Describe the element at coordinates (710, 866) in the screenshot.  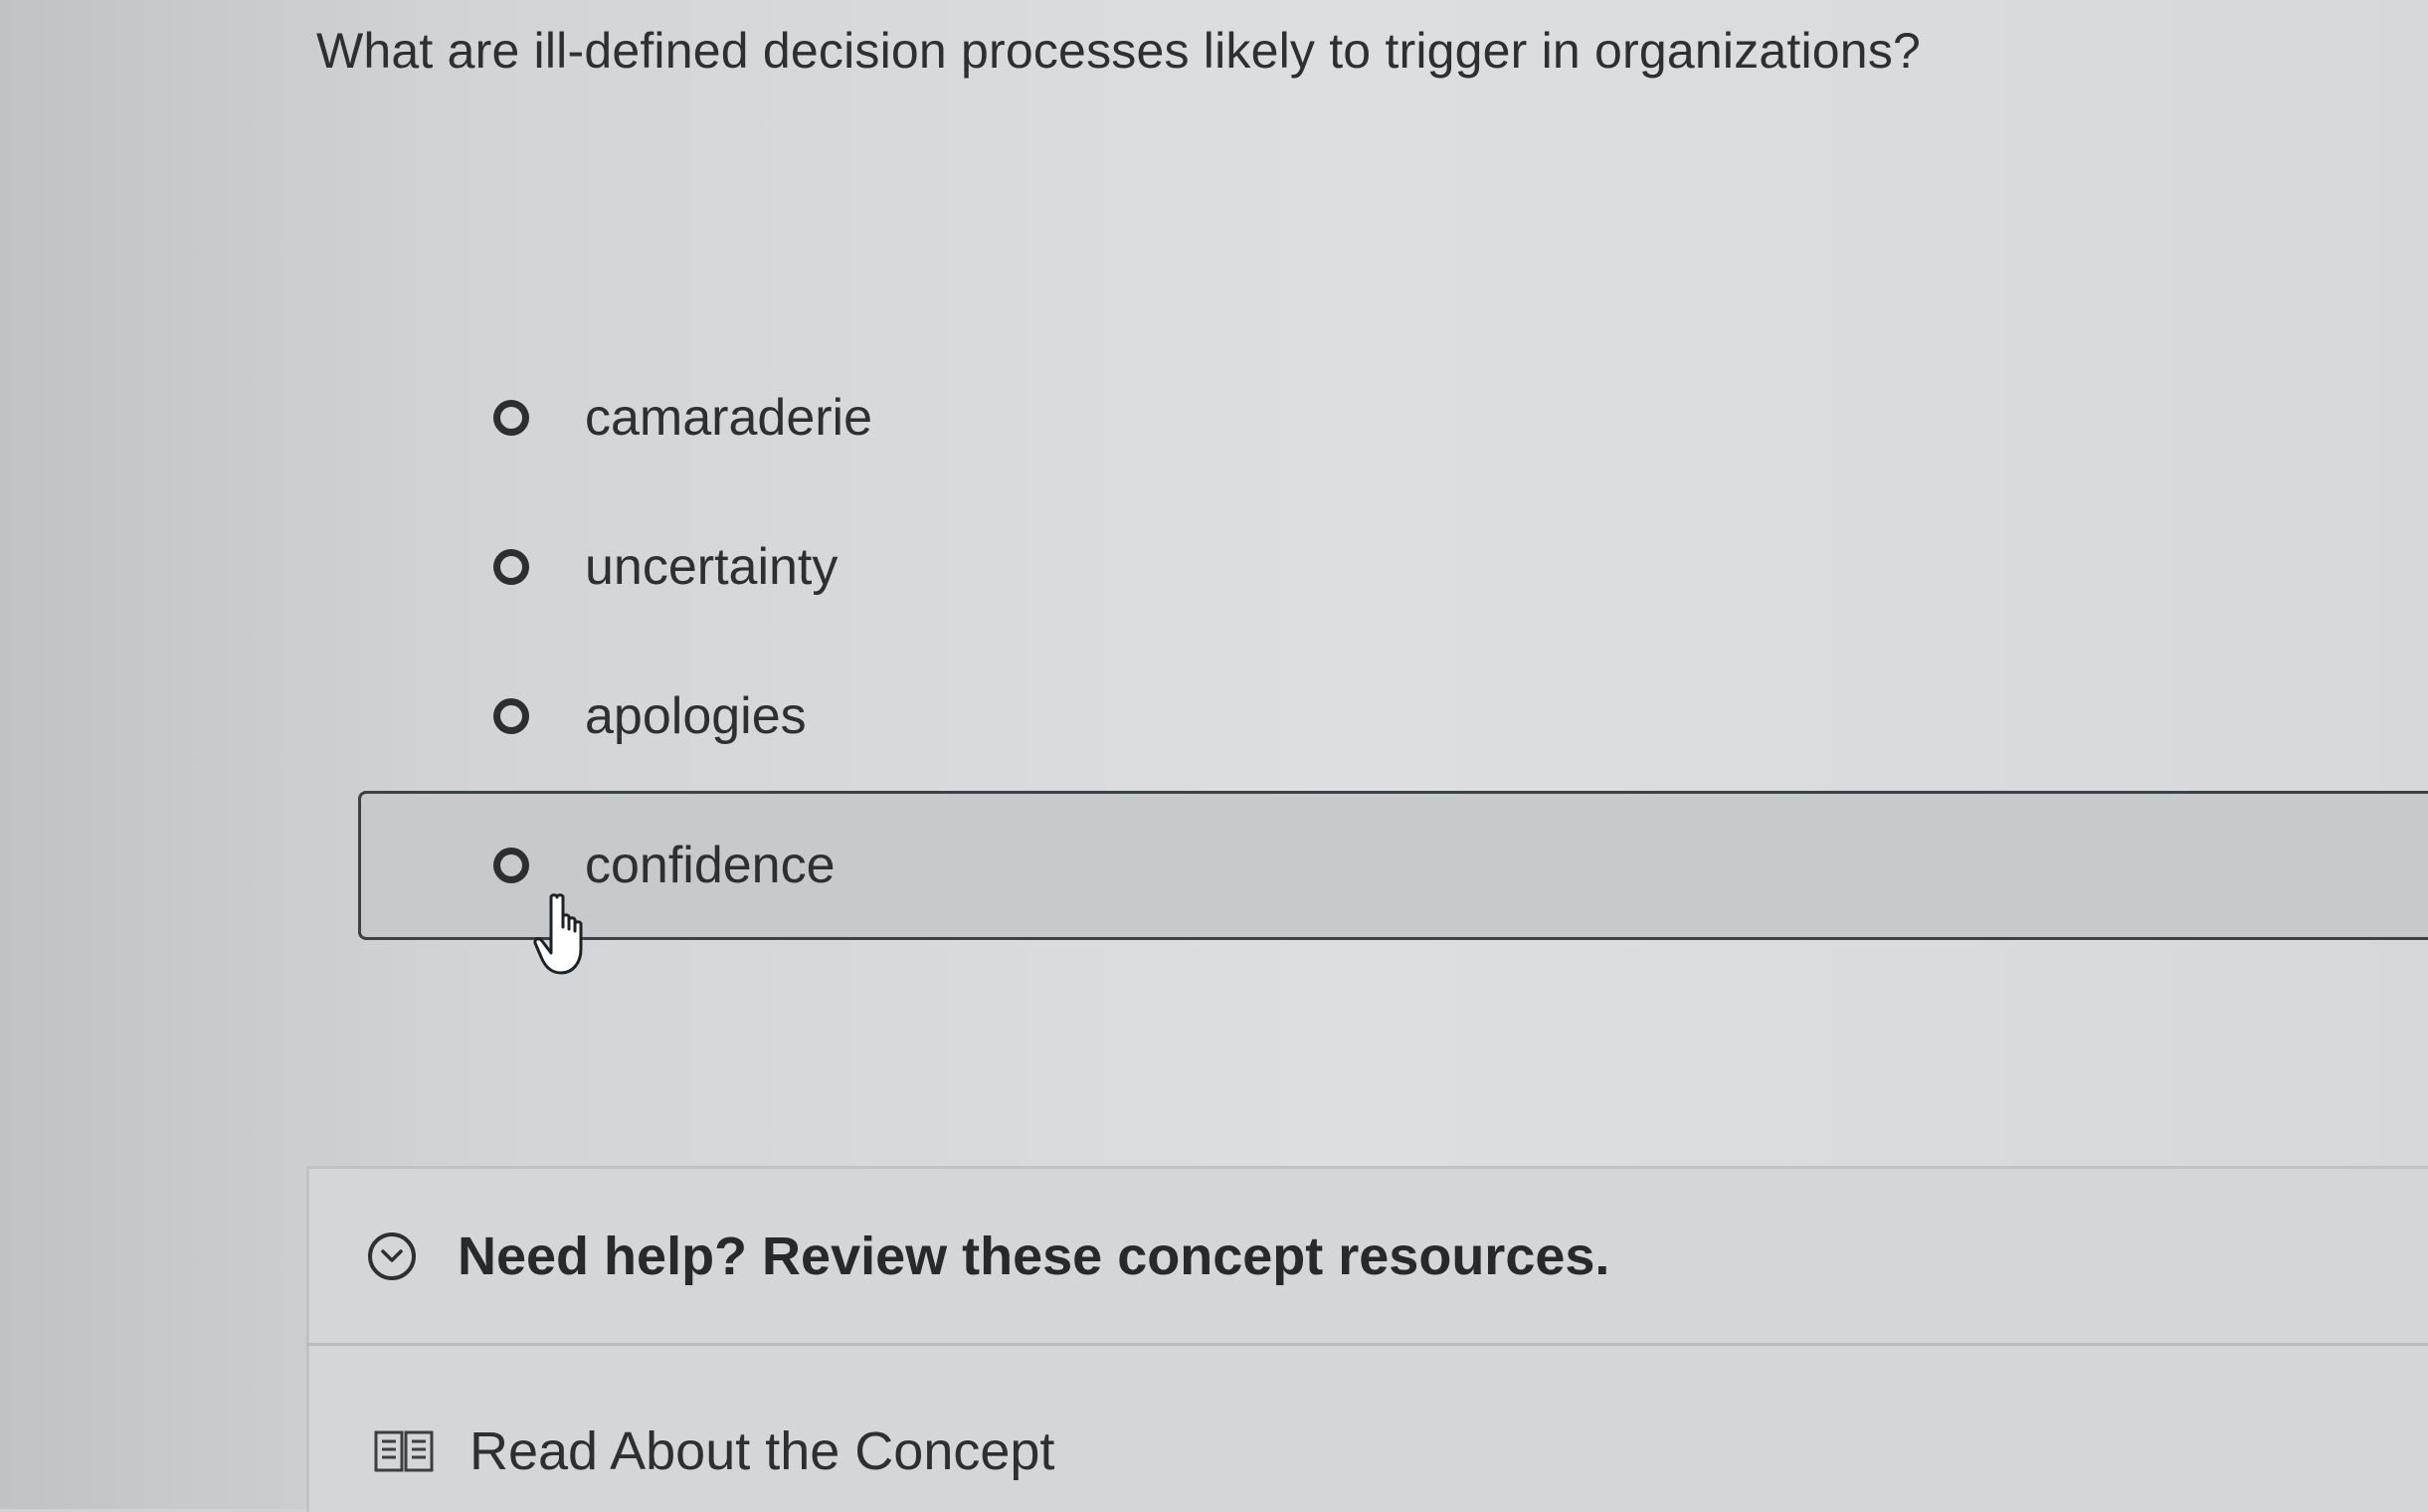
I see `option-label: confidence` at that location.